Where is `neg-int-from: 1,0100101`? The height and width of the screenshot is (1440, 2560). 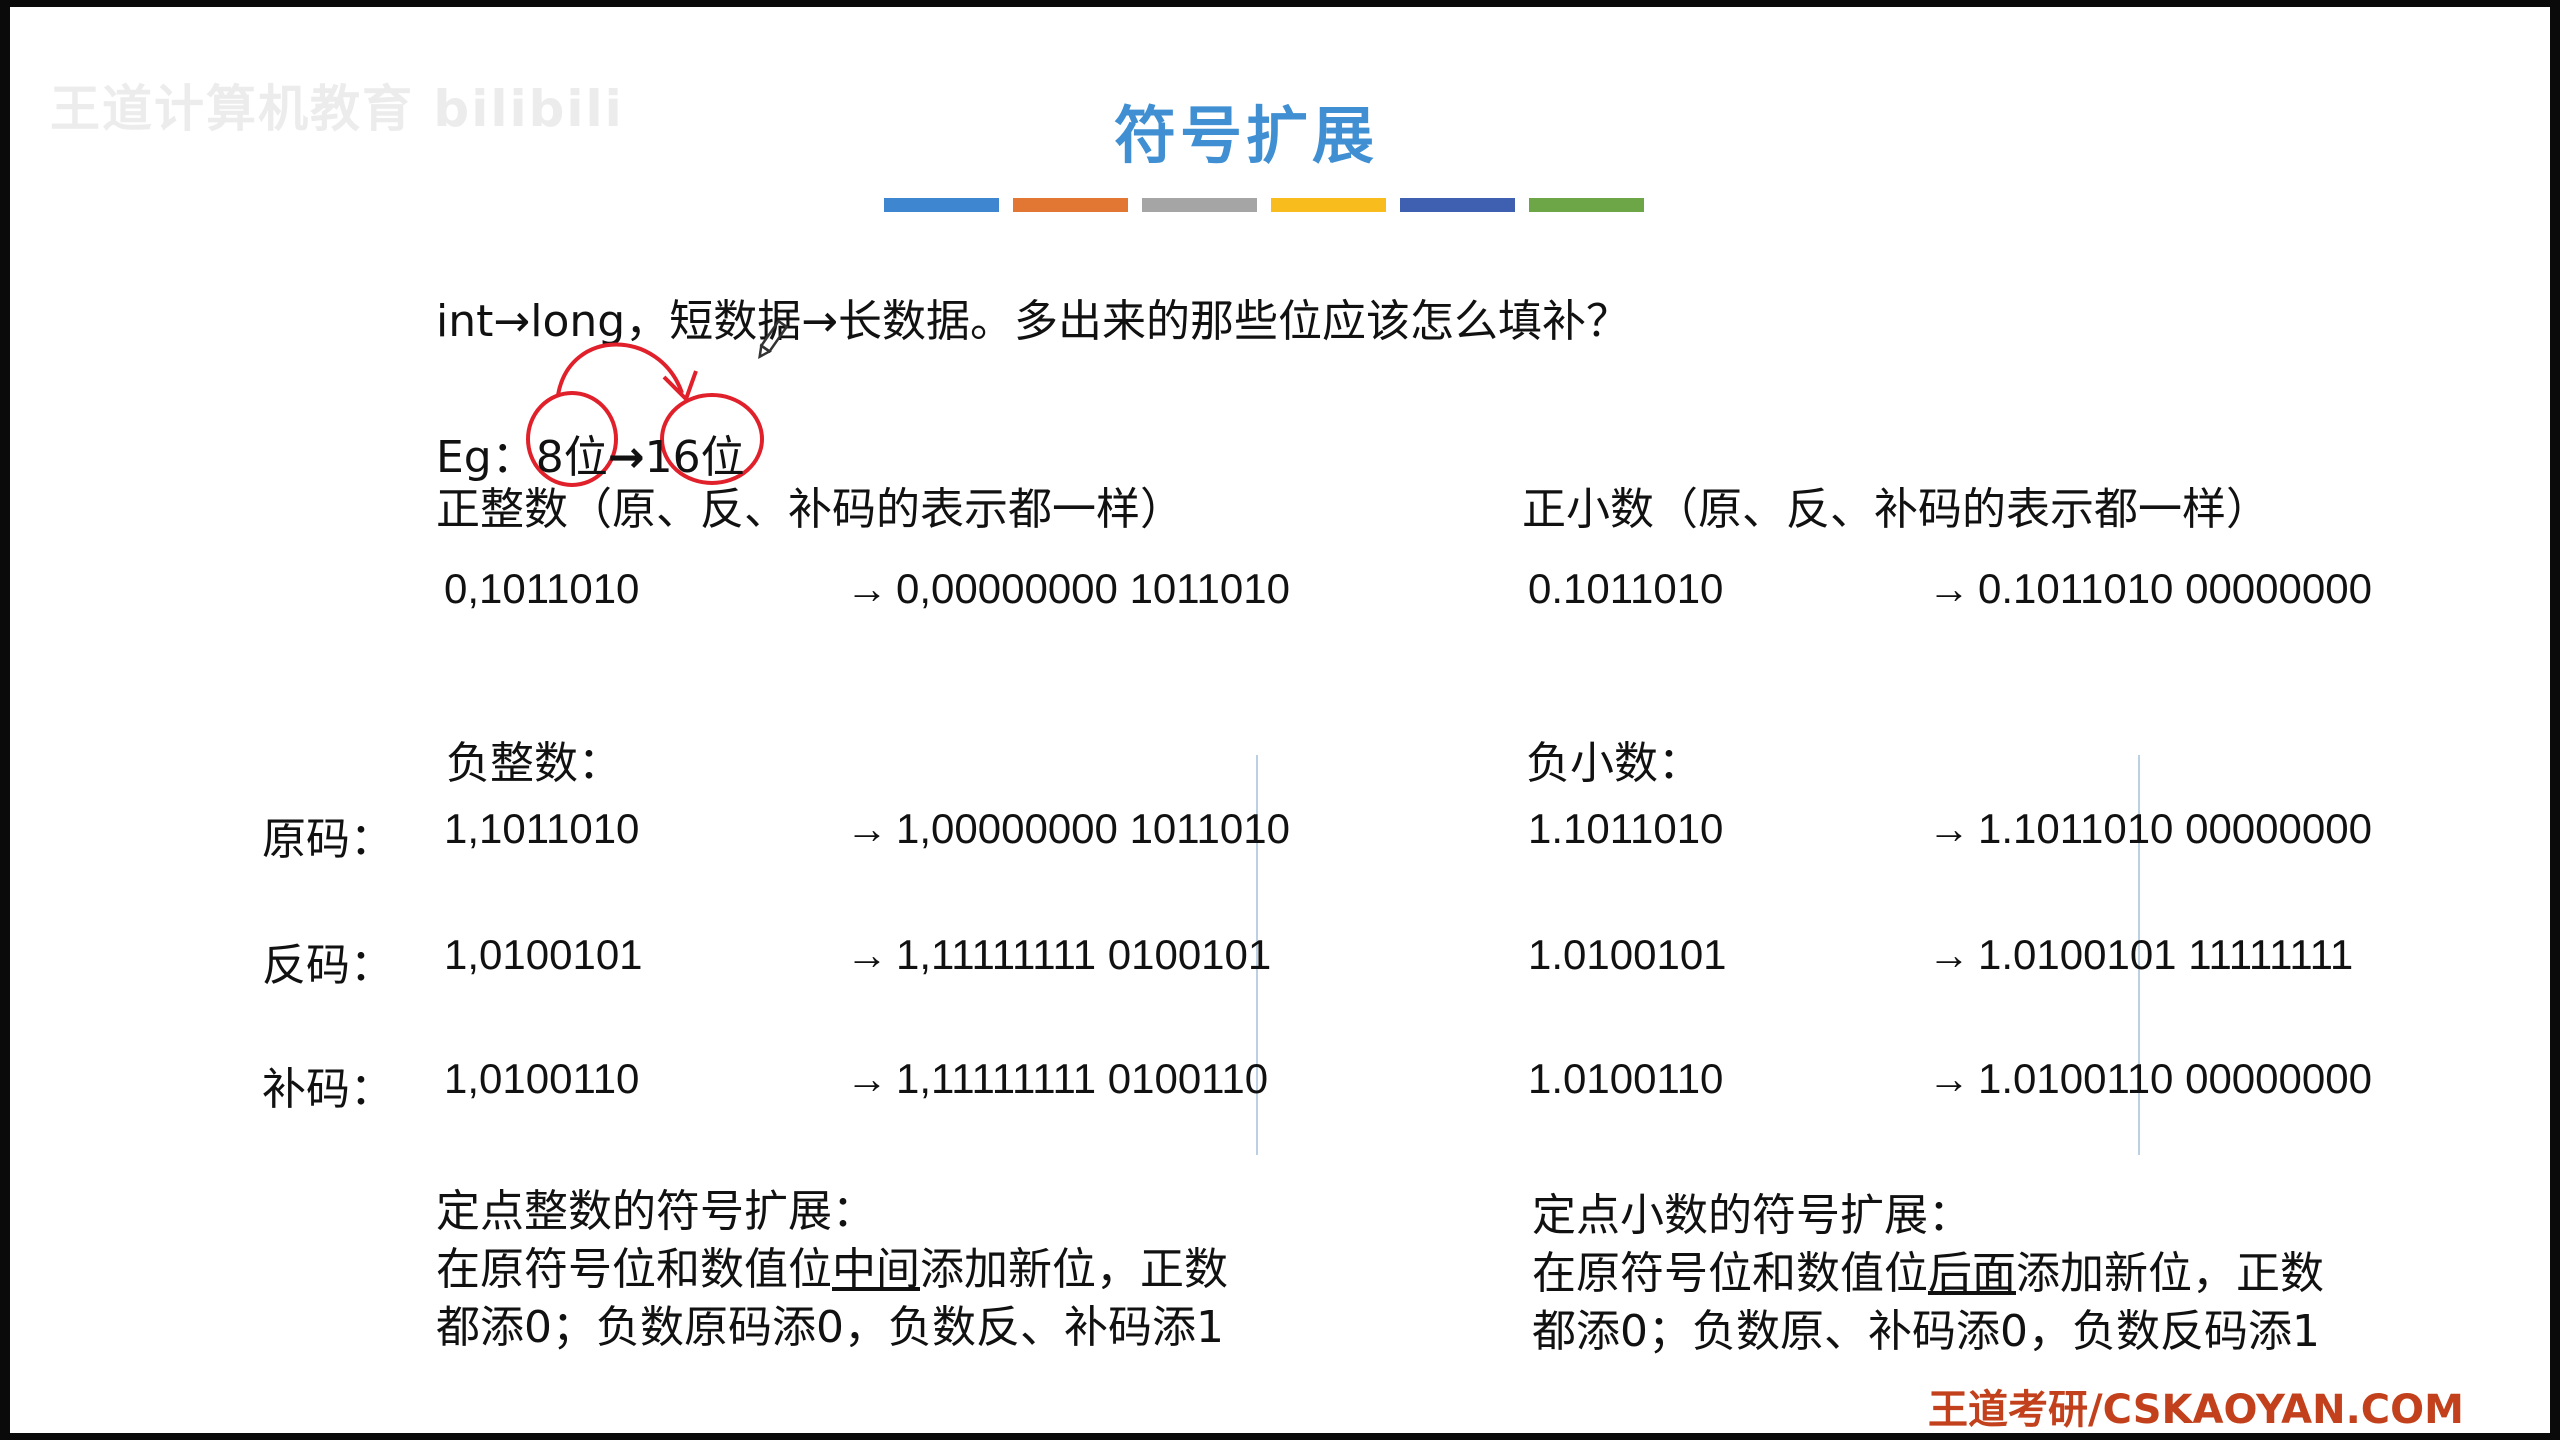
neg-int-from: 1,0100101 is located at coordinates (543, 954).